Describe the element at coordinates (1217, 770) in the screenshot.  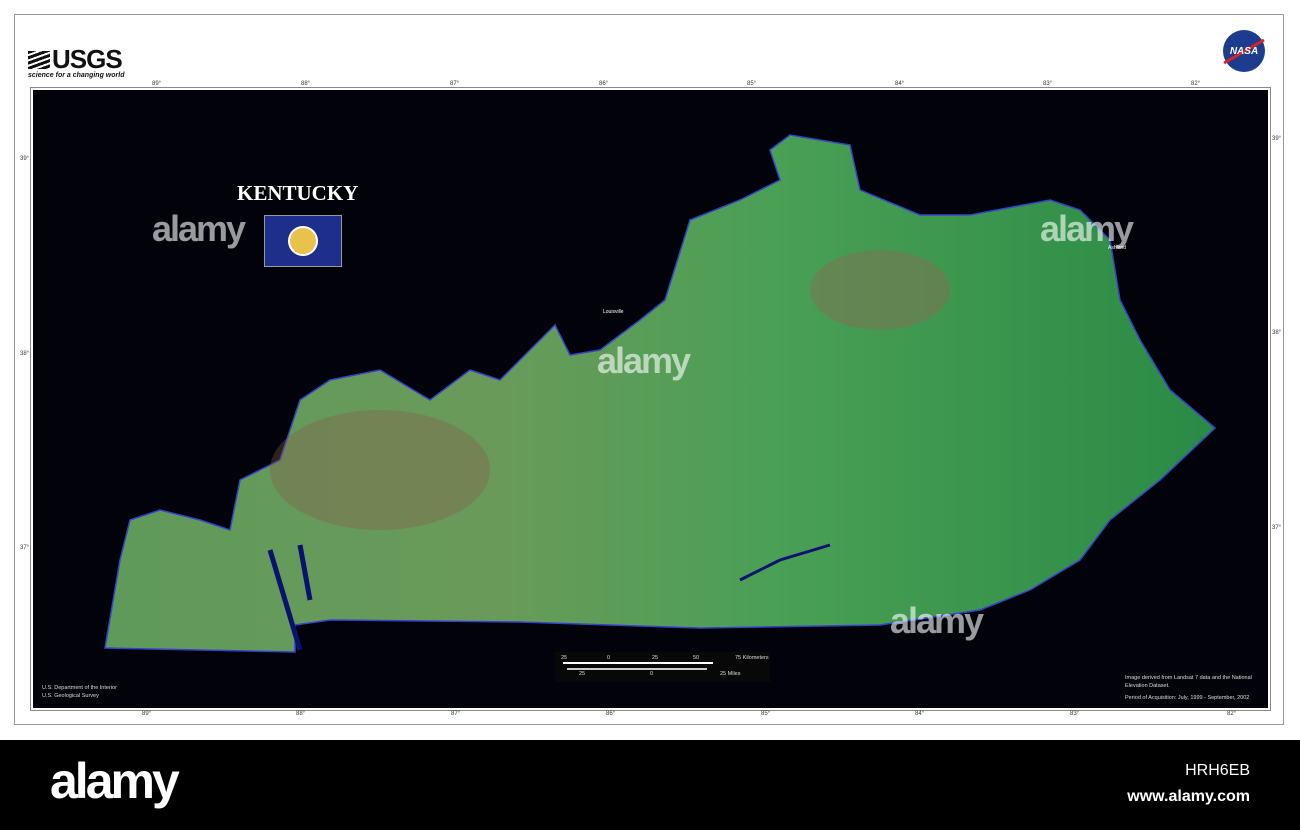
I see `image-id: HRH6EB` at that location.